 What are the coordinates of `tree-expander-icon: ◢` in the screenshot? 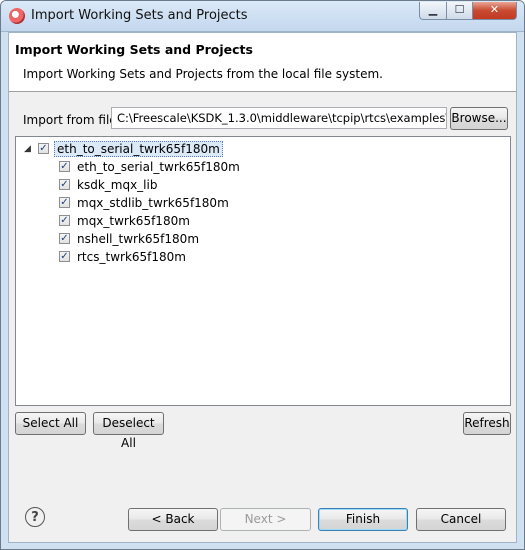 It's located at (29, 149).